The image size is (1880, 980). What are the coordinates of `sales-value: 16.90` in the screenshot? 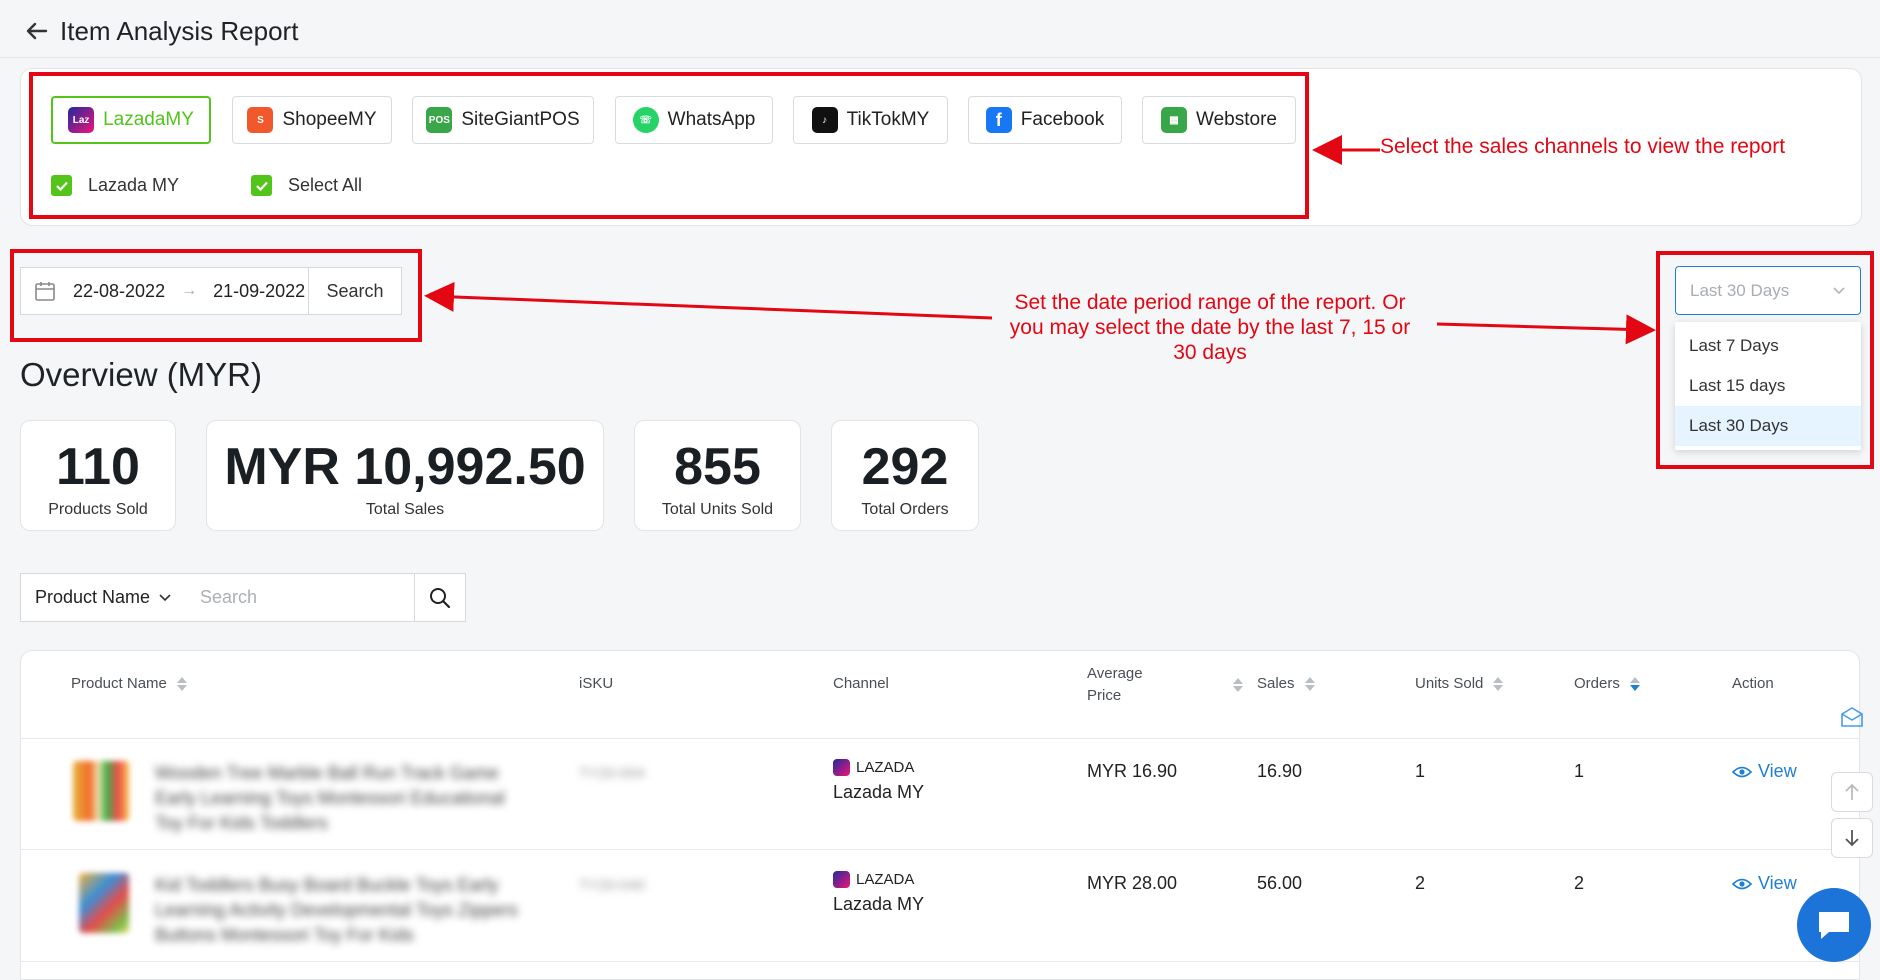 It's located at (1280, 771).